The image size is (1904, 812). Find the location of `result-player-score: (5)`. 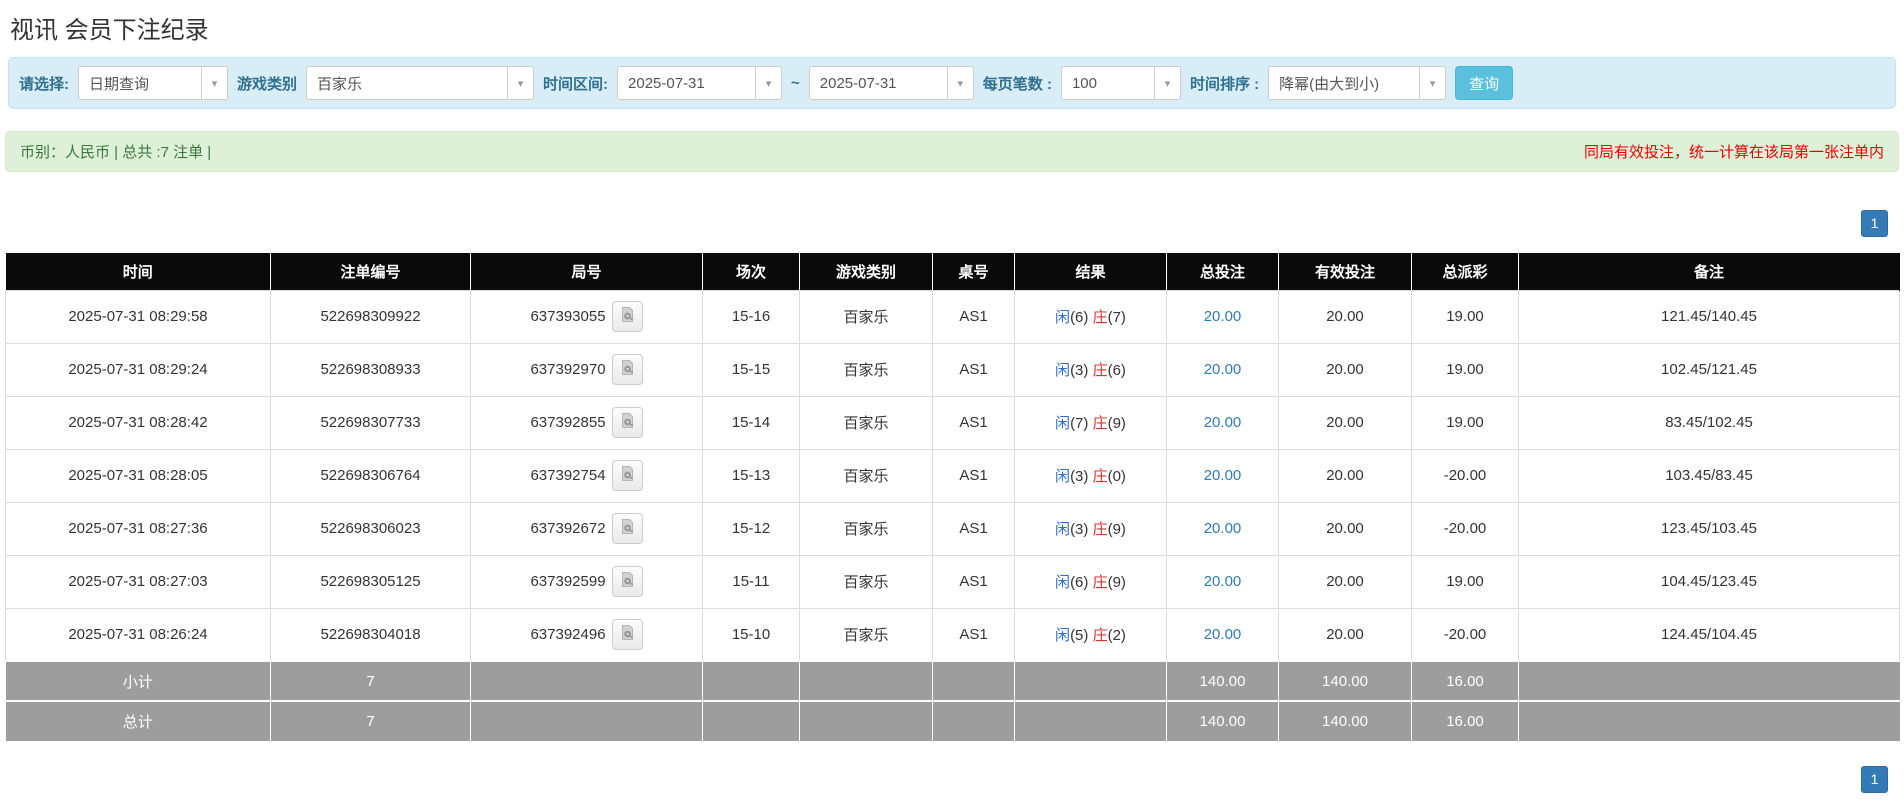

result-player-score: (5) is located at coordinates (1079, 635).